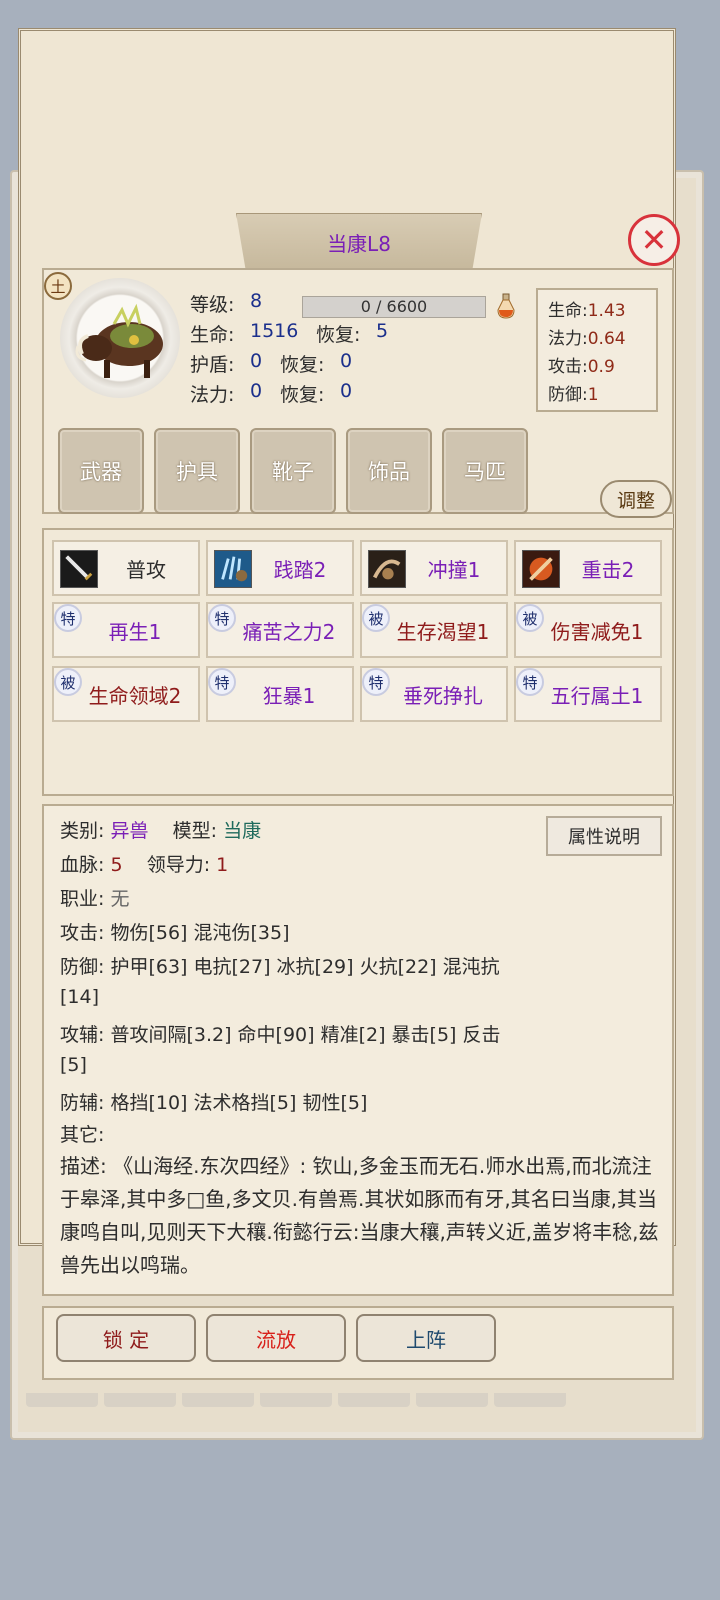 Image resolution: width=720 pixels, height=1600 pixels. I want to click on skill-slot: 被 生存渴望1, so click(434, 630).